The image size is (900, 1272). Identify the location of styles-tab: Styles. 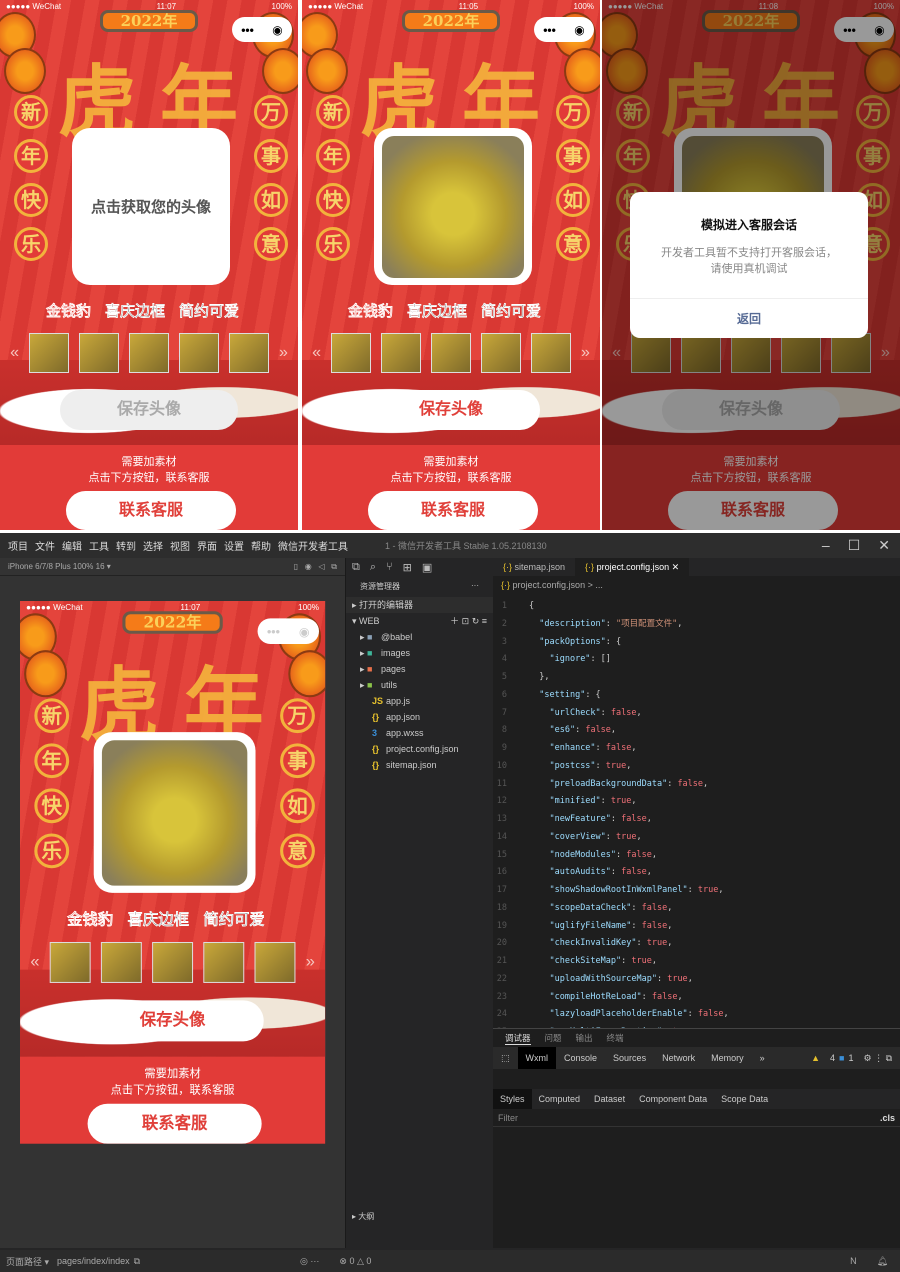
(512, 1099).